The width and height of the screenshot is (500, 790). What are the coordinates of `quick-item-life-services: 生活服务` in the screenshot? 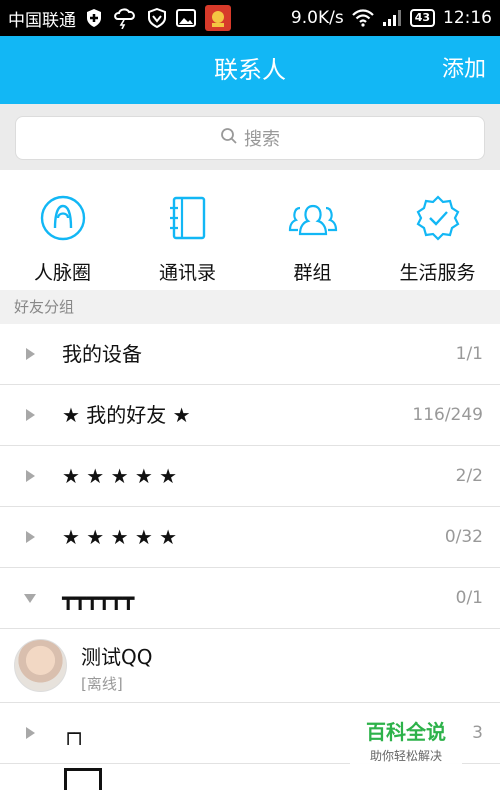 It's located at (437, 230).